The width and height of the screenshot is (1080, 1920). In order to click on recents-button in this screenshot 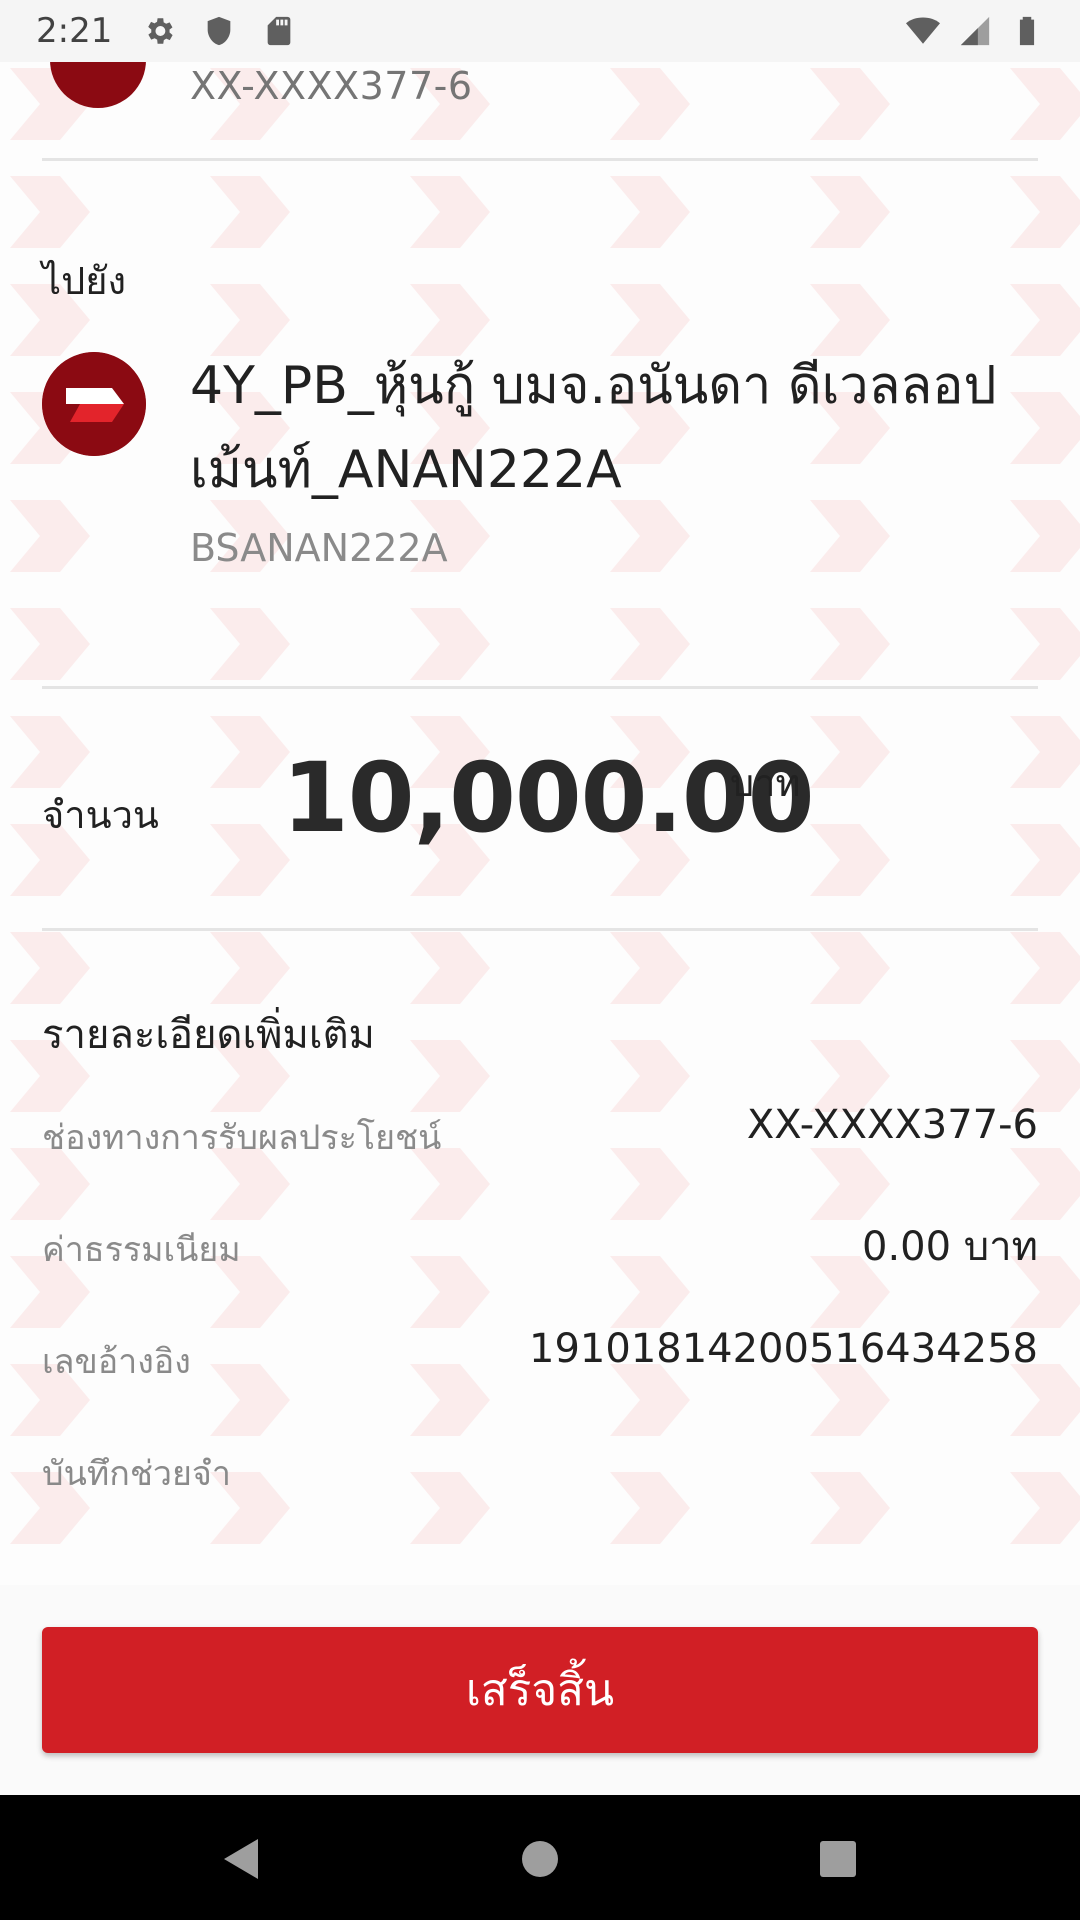, I will do `click(838, 1859)`.